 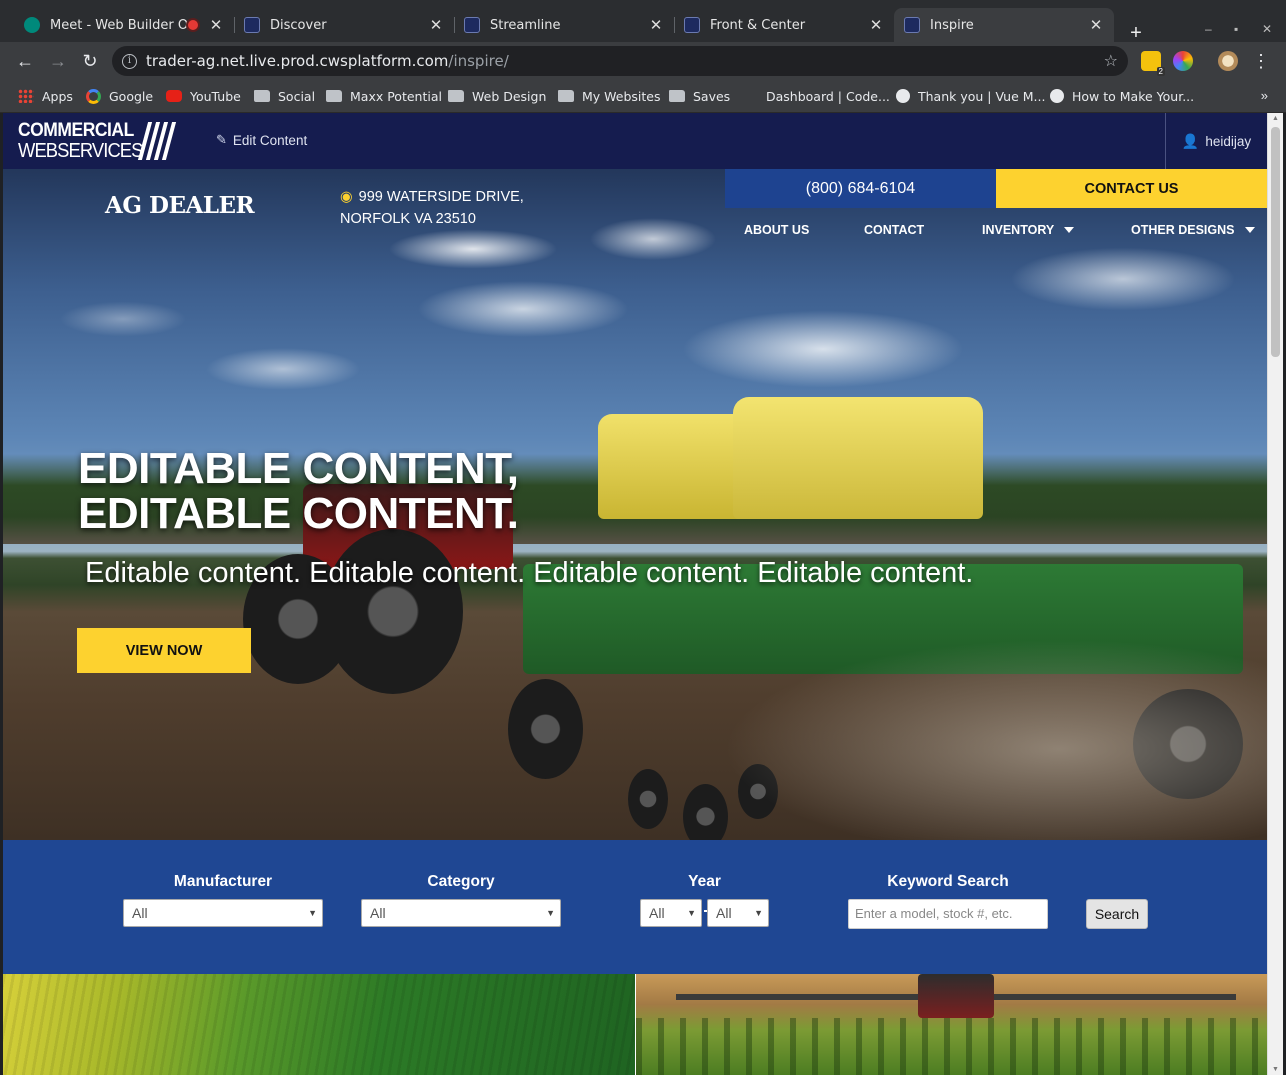 What do you see at coordinates (1117, 914) in the screenshot?
I see `search-button: Search` at bounding box center [1117, 914].